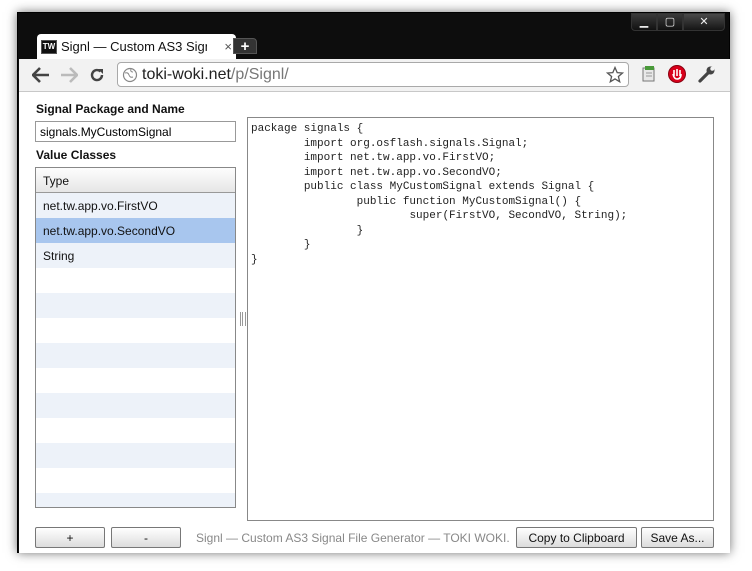 This screenshot has width=752, height=571. Describe the element at coordinates (135, 131) in the screenshot. I see `package-name-input` at that location.